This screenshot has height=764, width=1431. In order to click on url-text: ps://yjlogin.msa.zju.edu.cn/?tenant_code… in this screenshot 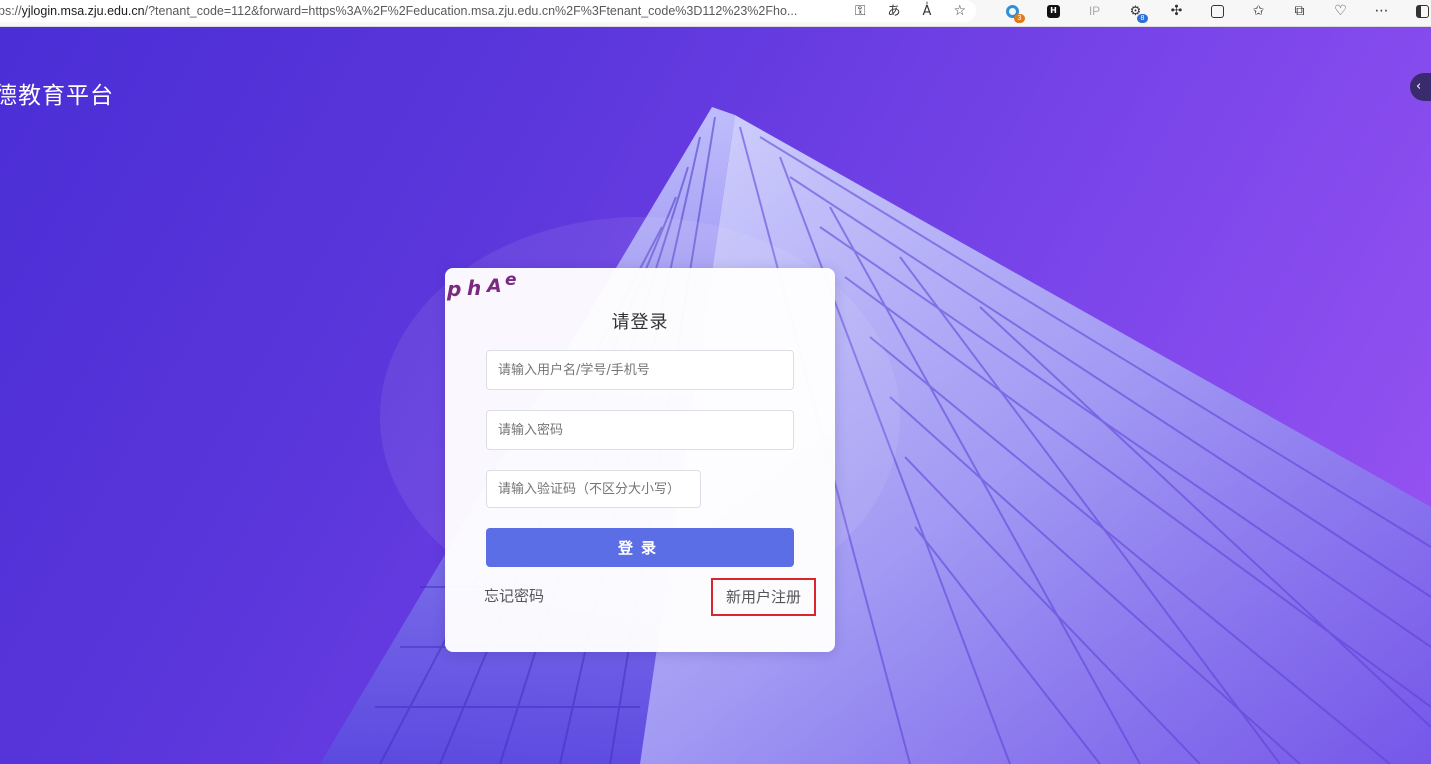, I will do `click(398, 11)`.